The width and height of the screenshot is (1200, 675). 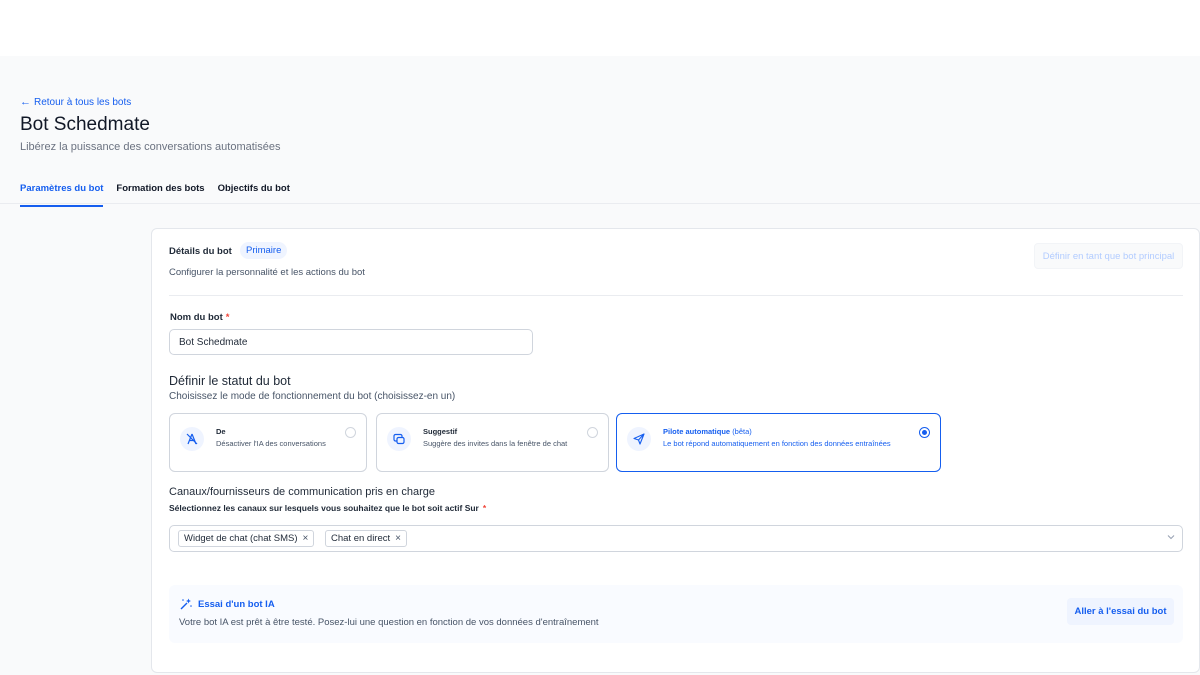 What do you see at coordinates (600, 203) in the screenshot?
I see `tabs-divider` at bounding box center [600, 203].